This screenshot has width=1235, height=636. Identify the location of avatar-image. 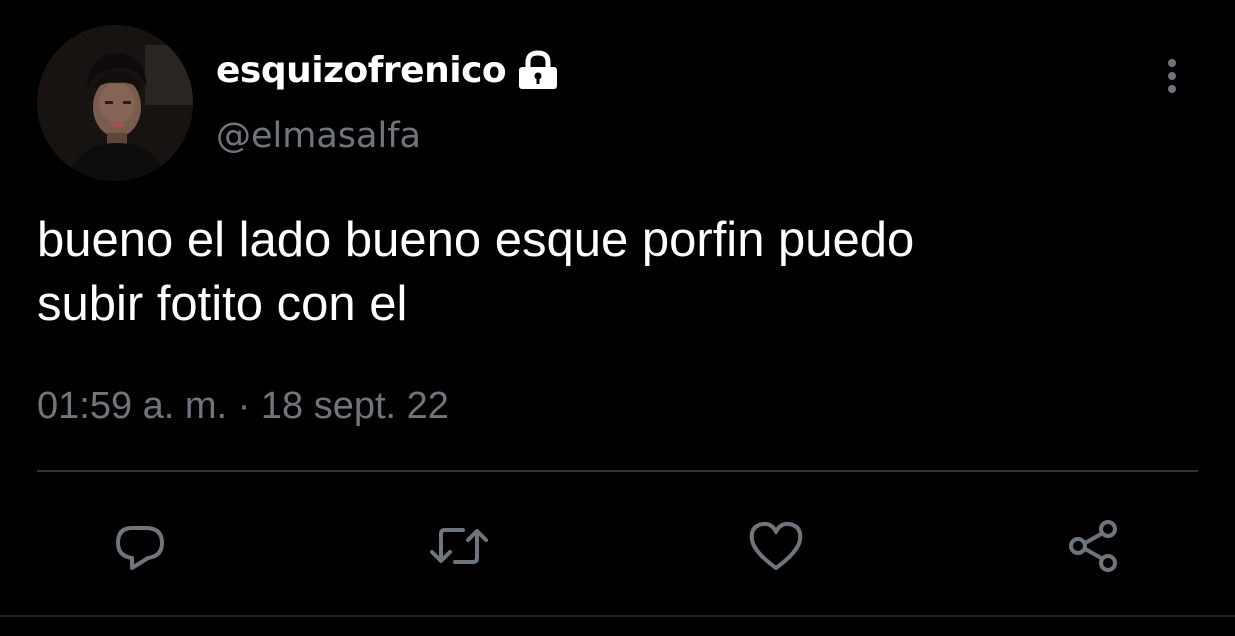
(115, 103).